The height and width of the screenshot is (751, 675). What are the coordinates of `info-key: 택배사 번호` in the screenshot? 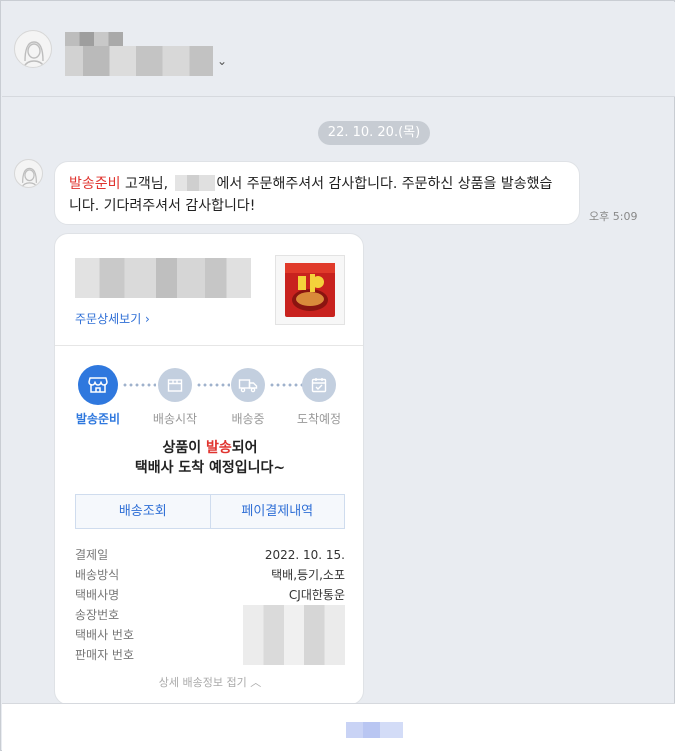 It's located at (105, 635).